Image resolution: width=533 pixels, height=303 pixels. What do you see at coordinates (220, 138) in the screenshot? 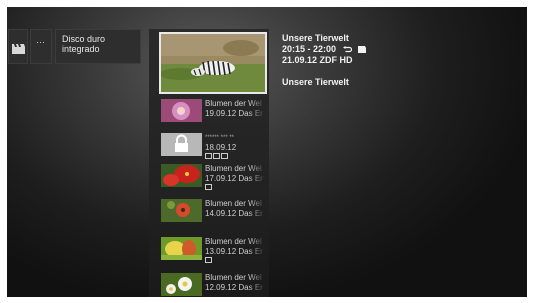
I see `recording-title: ****** *** **` at bounding box center [220, 138].